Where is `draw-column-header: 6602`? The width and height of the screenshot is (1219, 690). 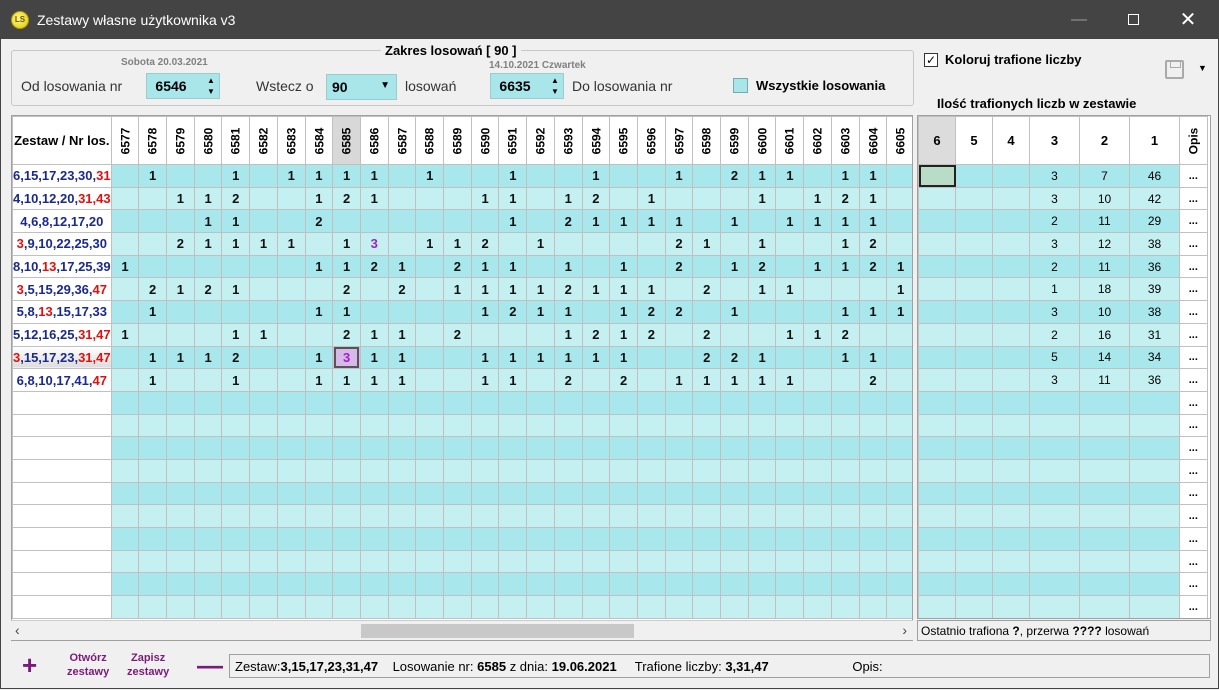
draw-column-header: 6602 is located at coordinates (817, 140).